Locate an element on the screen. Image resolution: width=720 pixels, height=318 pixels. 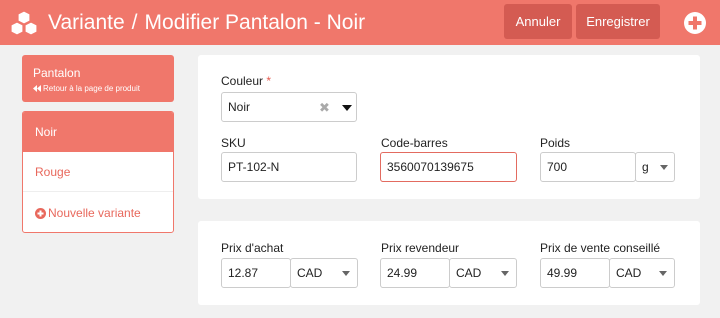
purchase-currency-value: CAD is located at coordinates (310, 273).